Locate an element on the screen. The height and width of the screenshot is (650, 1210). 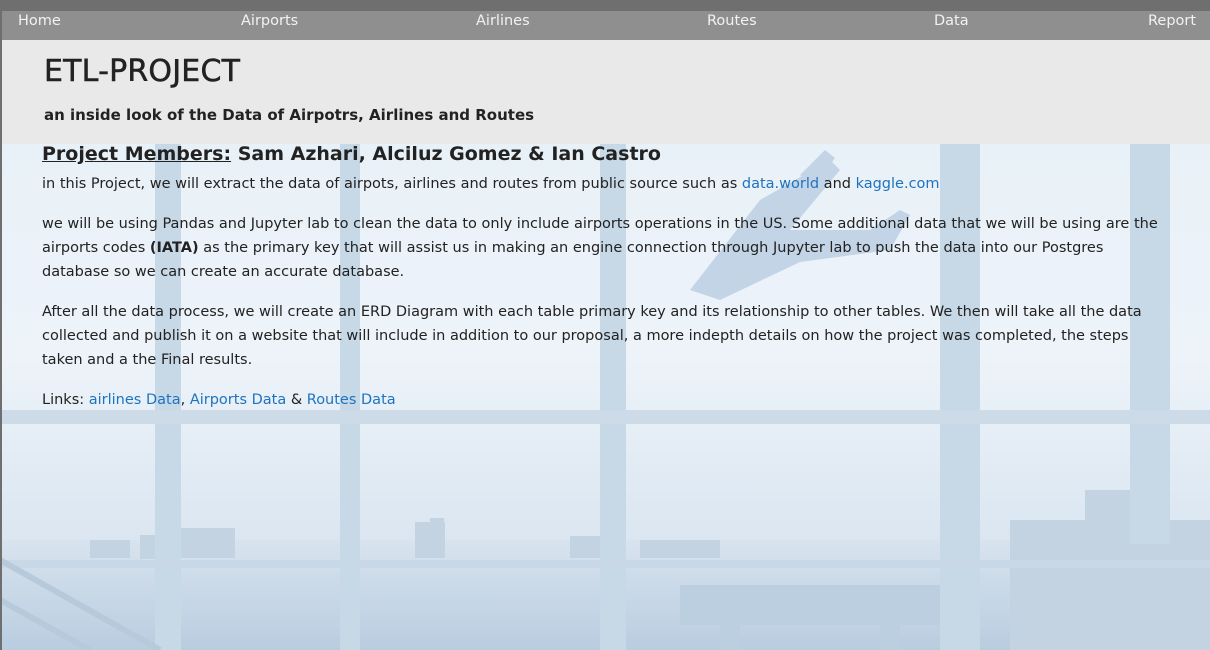
links-comma: , is located at coordinates (185, 400).